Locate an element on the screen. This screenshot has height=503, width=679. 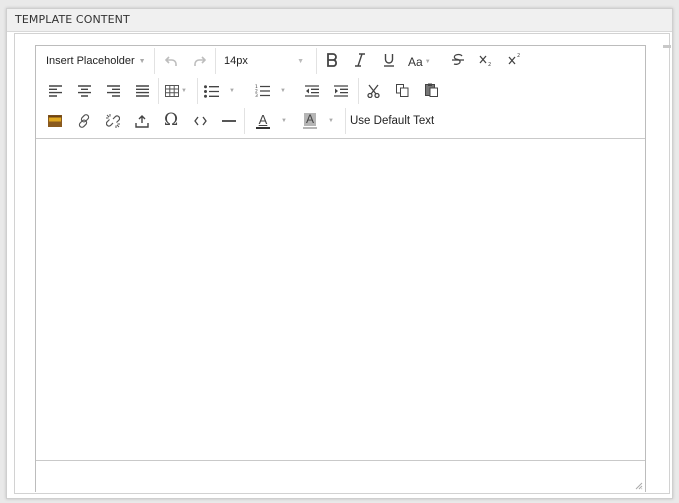
toolbar-row-3: Ω A ▼ A ▼ Use Default Text is located at coordinates (340, 121).